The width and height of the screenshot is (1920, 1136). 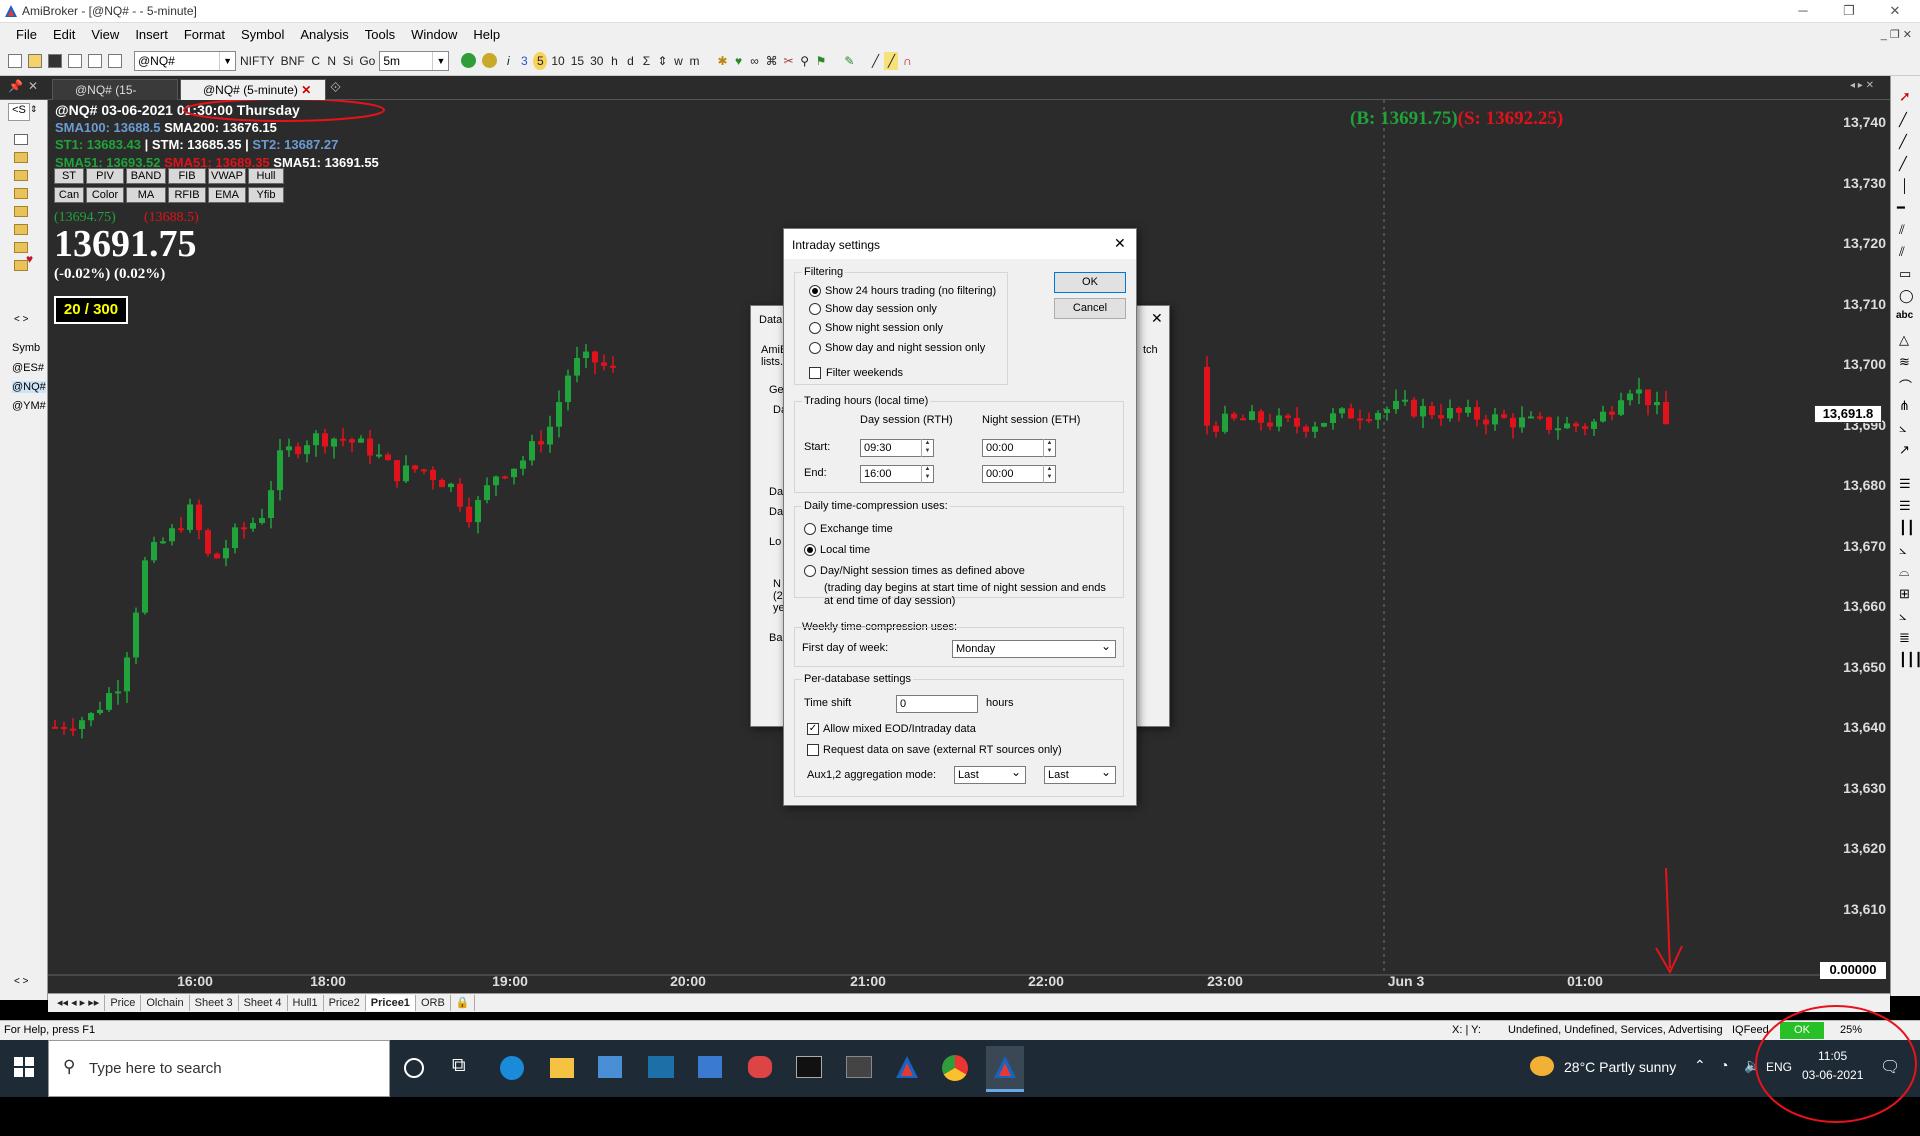 What do you see at coordinates (69, 195) in the screenshot?
I see `btn-can: Can` at bounding box center [69, 195].